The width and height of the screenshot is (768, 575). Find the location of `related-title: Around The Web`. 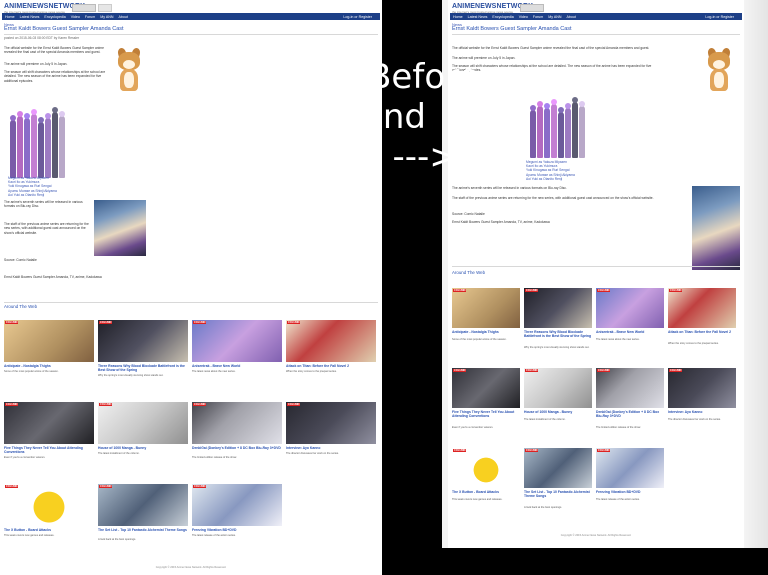

related-title: Around The Web is located at coordinates (469, 272).